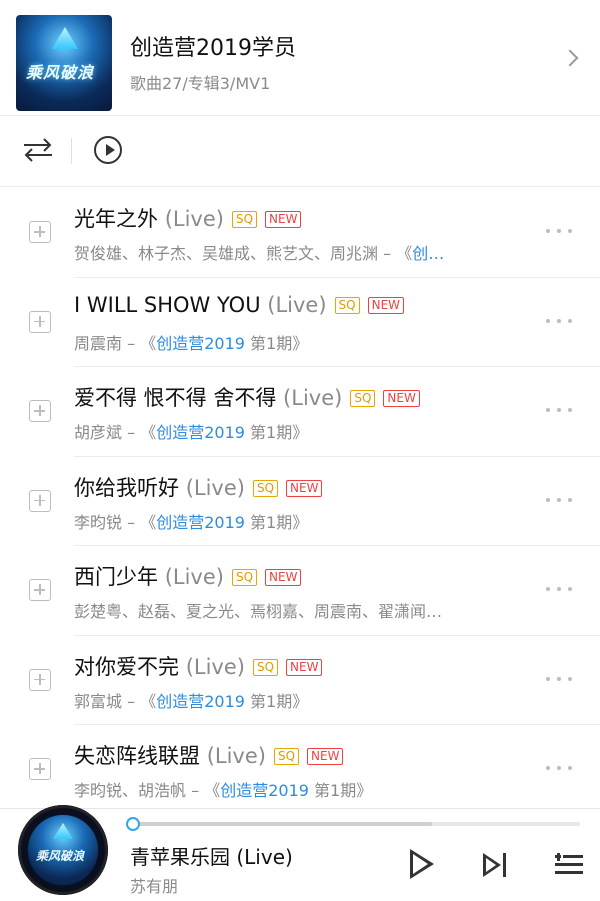  What do you see at coordinates (296, 700) in the screenshot?
I see `song-subtitle: 郭富城 – 《创造营2019 第1期》` at bounding box center [296, 700].